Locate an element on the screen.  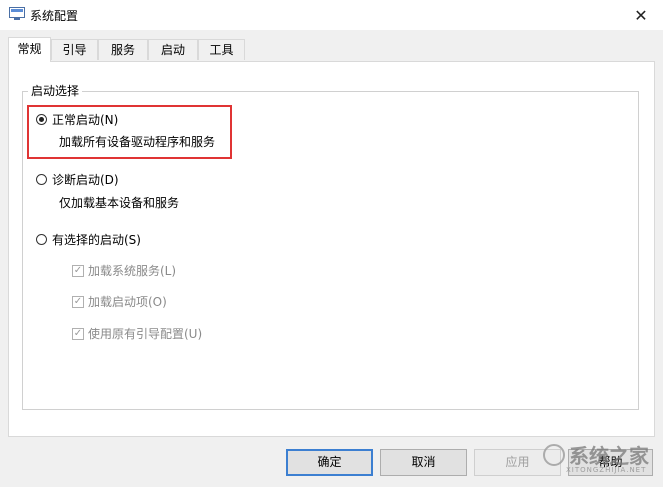
normal-startup-radio: 正常启动(N) is located at coordinates (77, 119).